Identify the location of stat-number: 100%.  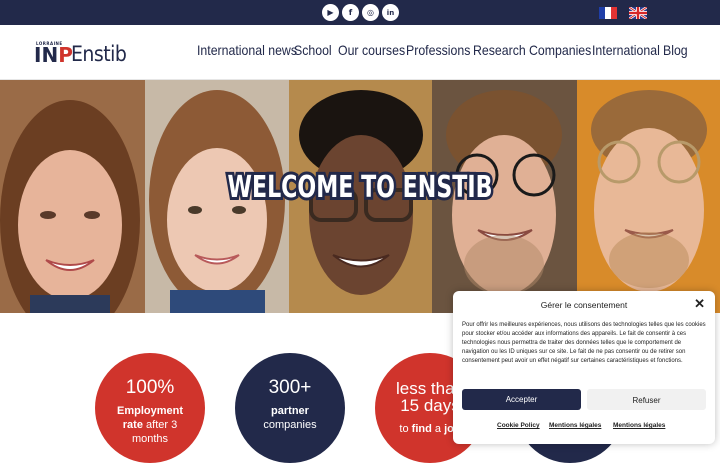
(150, 387).